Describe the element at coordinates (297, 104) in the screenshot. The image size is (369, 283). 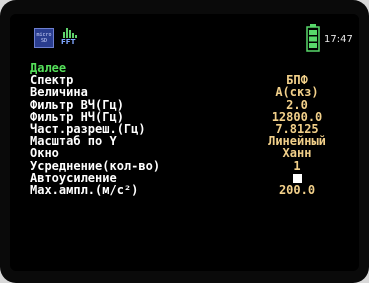
I see `menu-item-value: 2.0` at that location.